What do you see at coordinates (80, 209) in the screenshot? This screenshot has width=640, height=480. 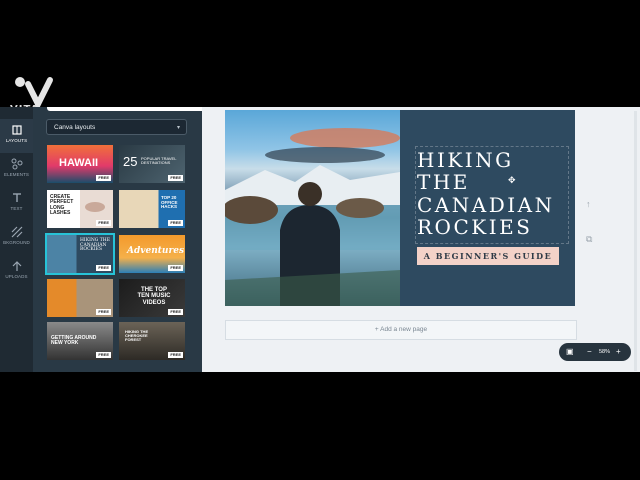 I see `layout-thumb-lashes: CREATE PERFECT LONG LASHES FREE` at bounding box center [80, 209].